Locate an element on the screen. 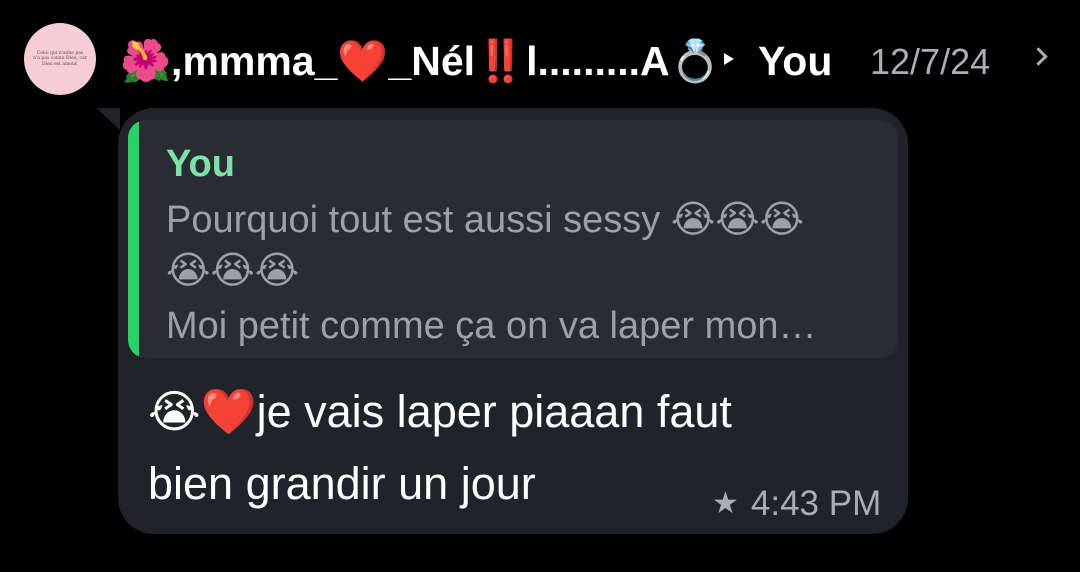  message-text-line-1: 😭❤️je vais laper piaaan faut is located at coordinates (440, 411).